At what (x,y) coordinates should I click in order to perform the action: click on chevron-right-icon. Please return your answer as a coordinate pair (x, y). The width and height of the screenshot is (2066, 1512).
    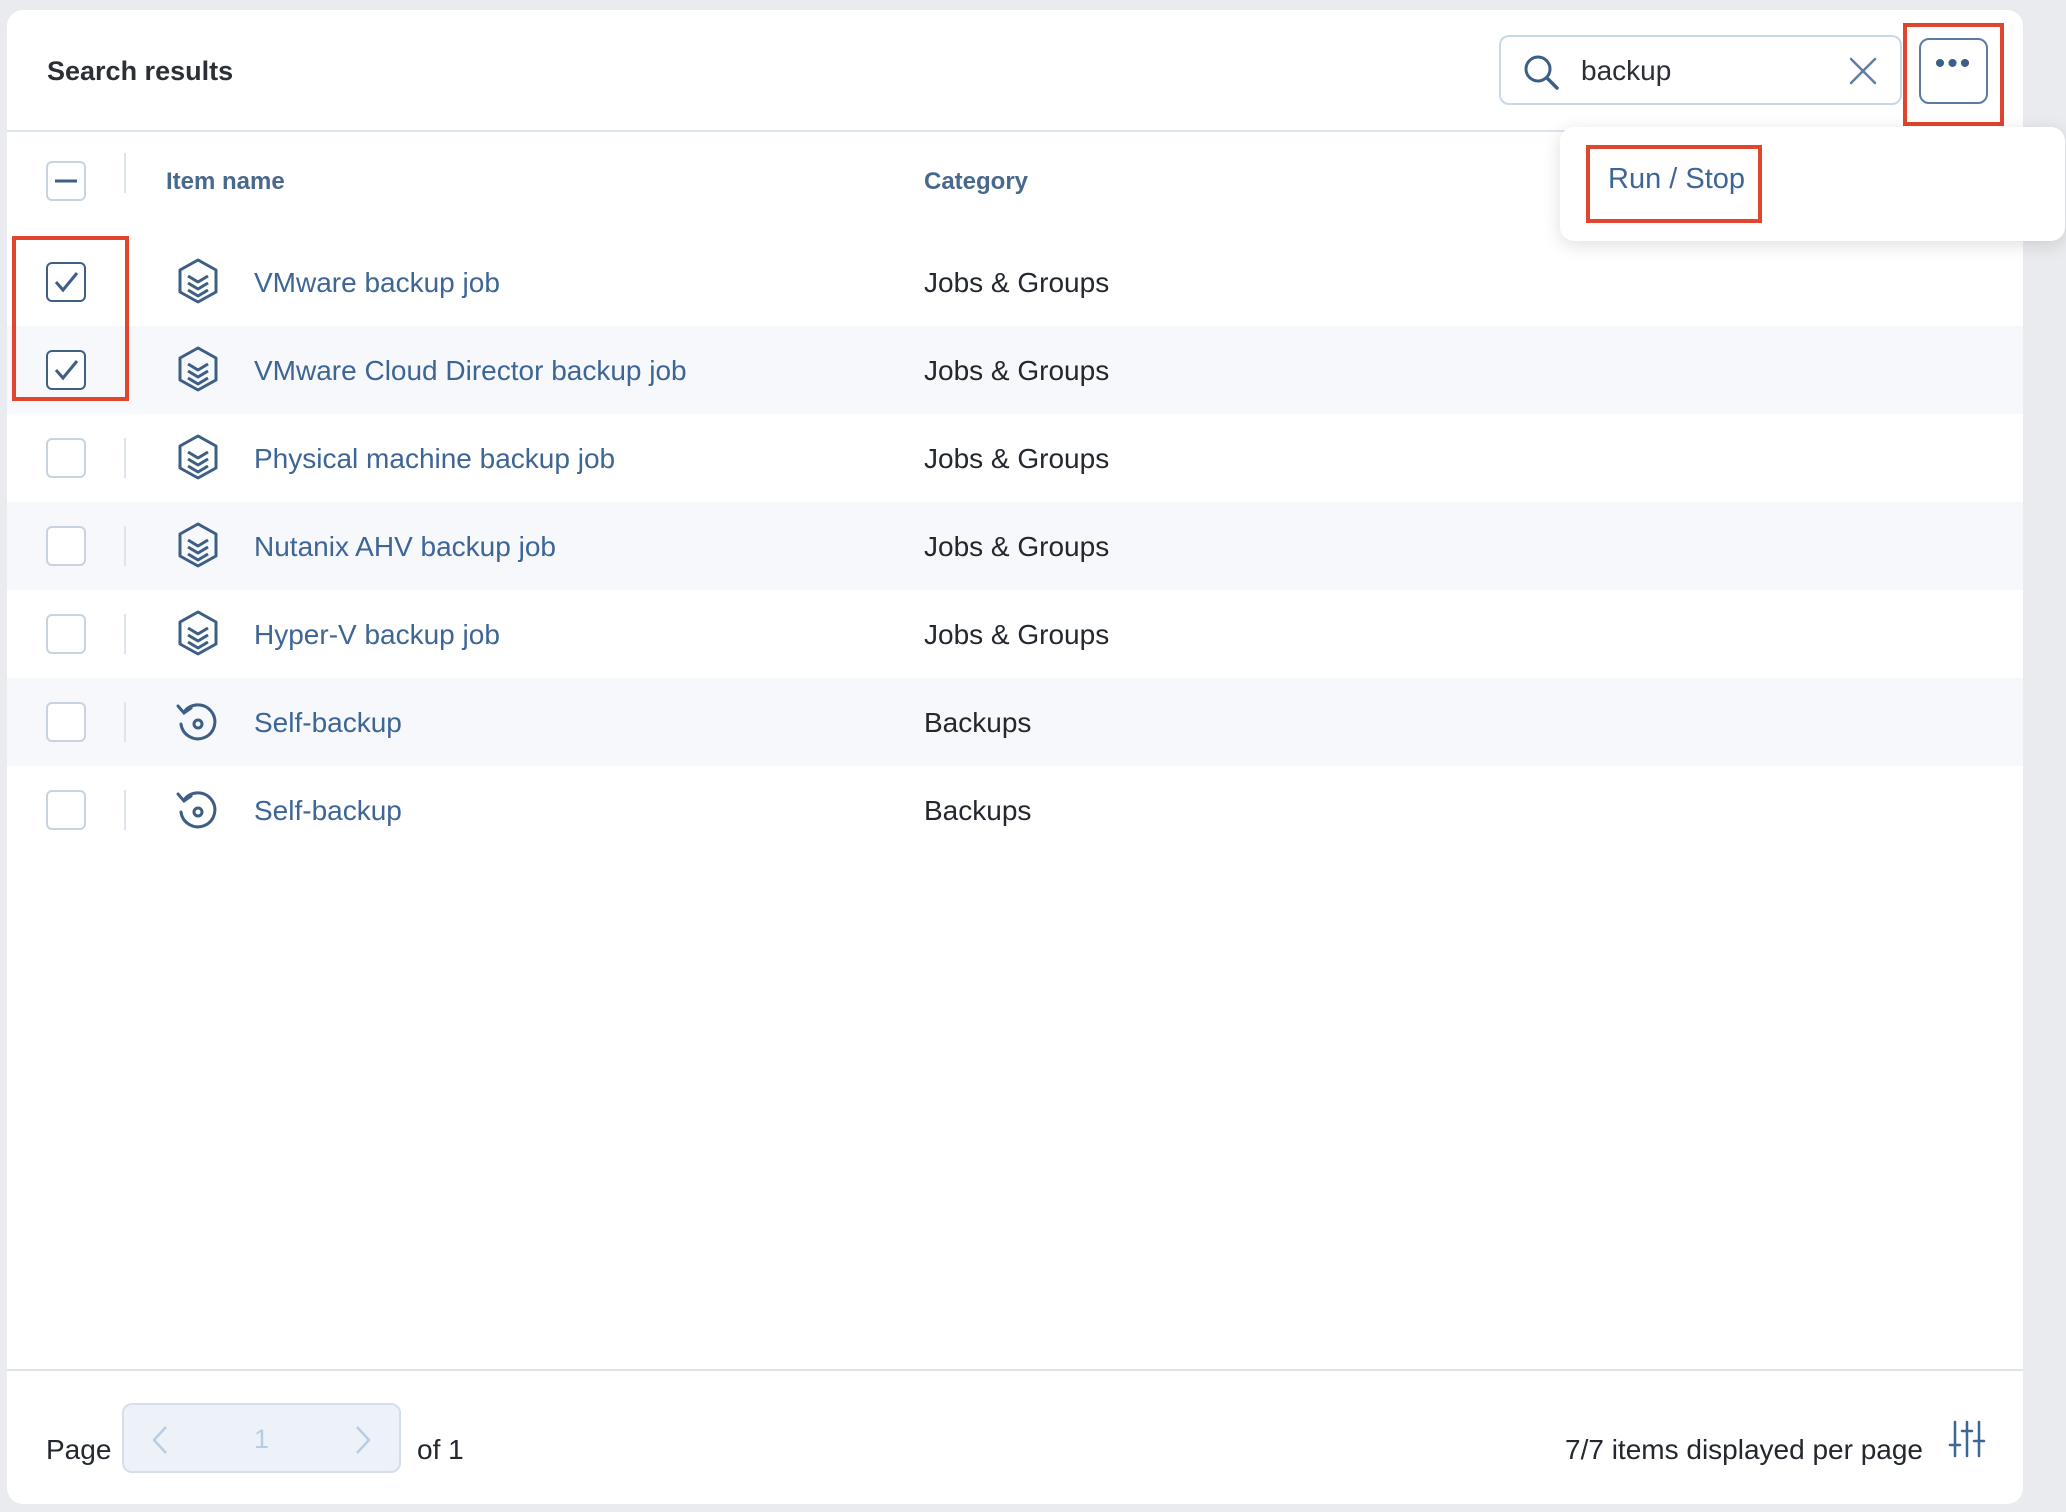
    Looking at the image, I should click on (362, 1440).